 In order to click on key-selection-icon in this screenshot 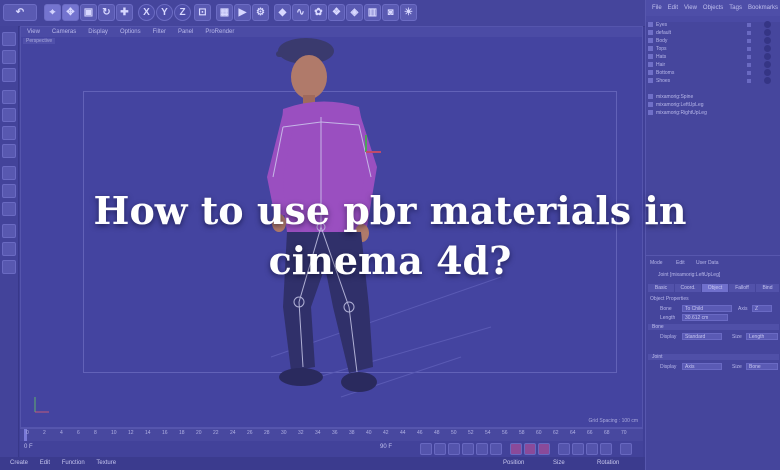, I will do `click(544, 449)`.